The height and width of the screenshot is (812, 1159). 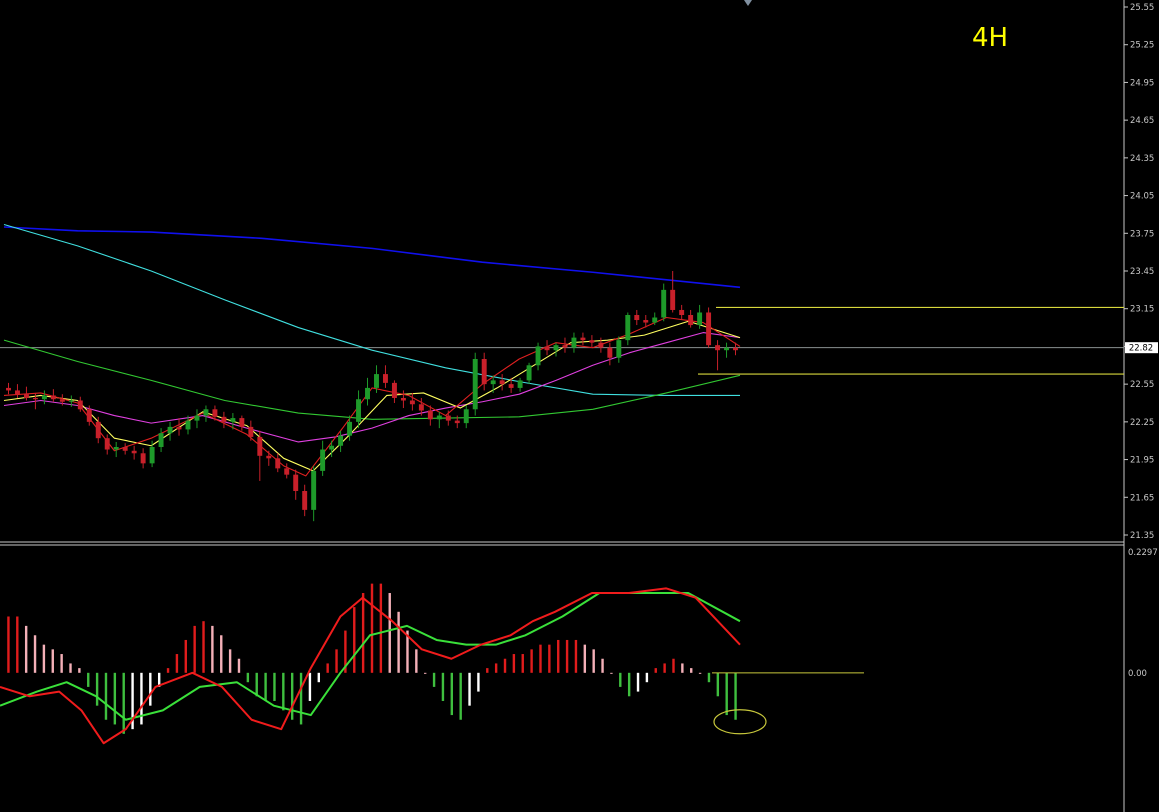 I want to click on oscillator-top-label: 0.2297, so click(x=1143, y=553).